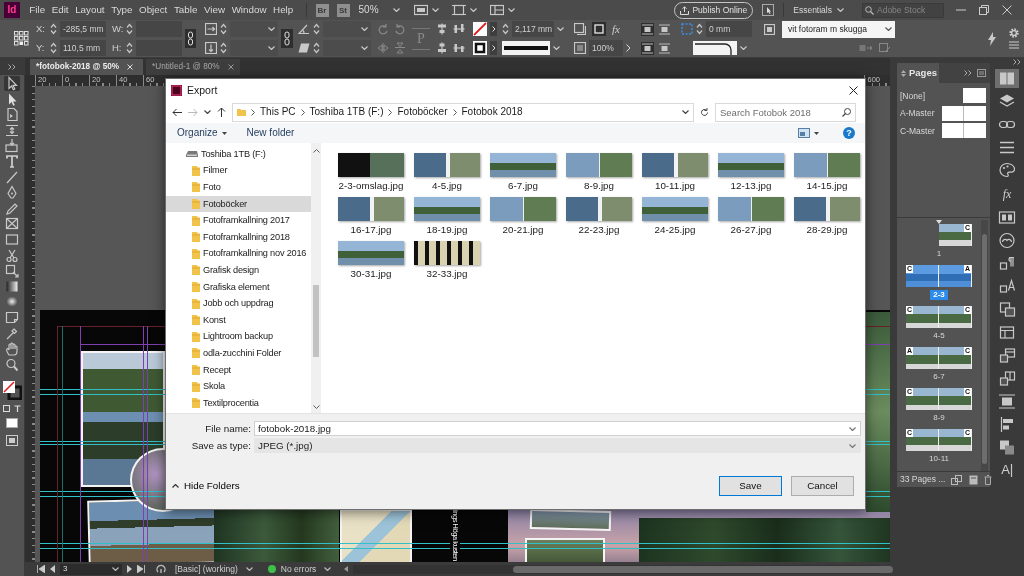  What do you see at coordinates (375, 10) in the screenshot?
I see `zoom-level-field: 50%` at bounding box center [375, 10].